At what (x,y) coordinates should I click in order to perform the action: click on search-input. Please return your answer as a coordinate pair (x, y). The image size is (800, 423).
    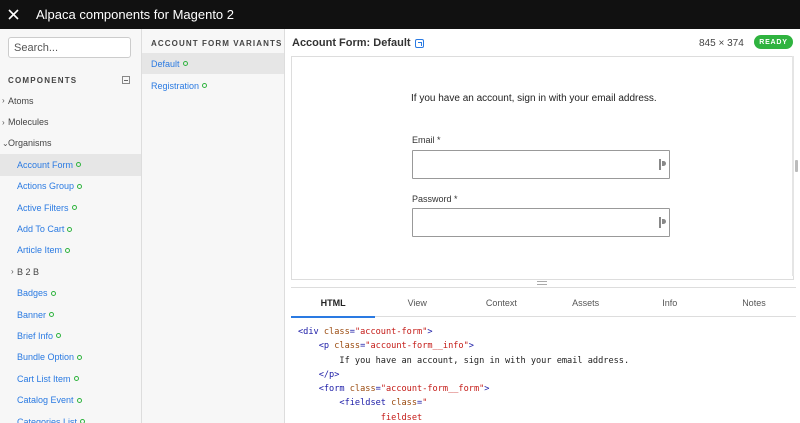
    Looking at the image, I should click on (69, 47).